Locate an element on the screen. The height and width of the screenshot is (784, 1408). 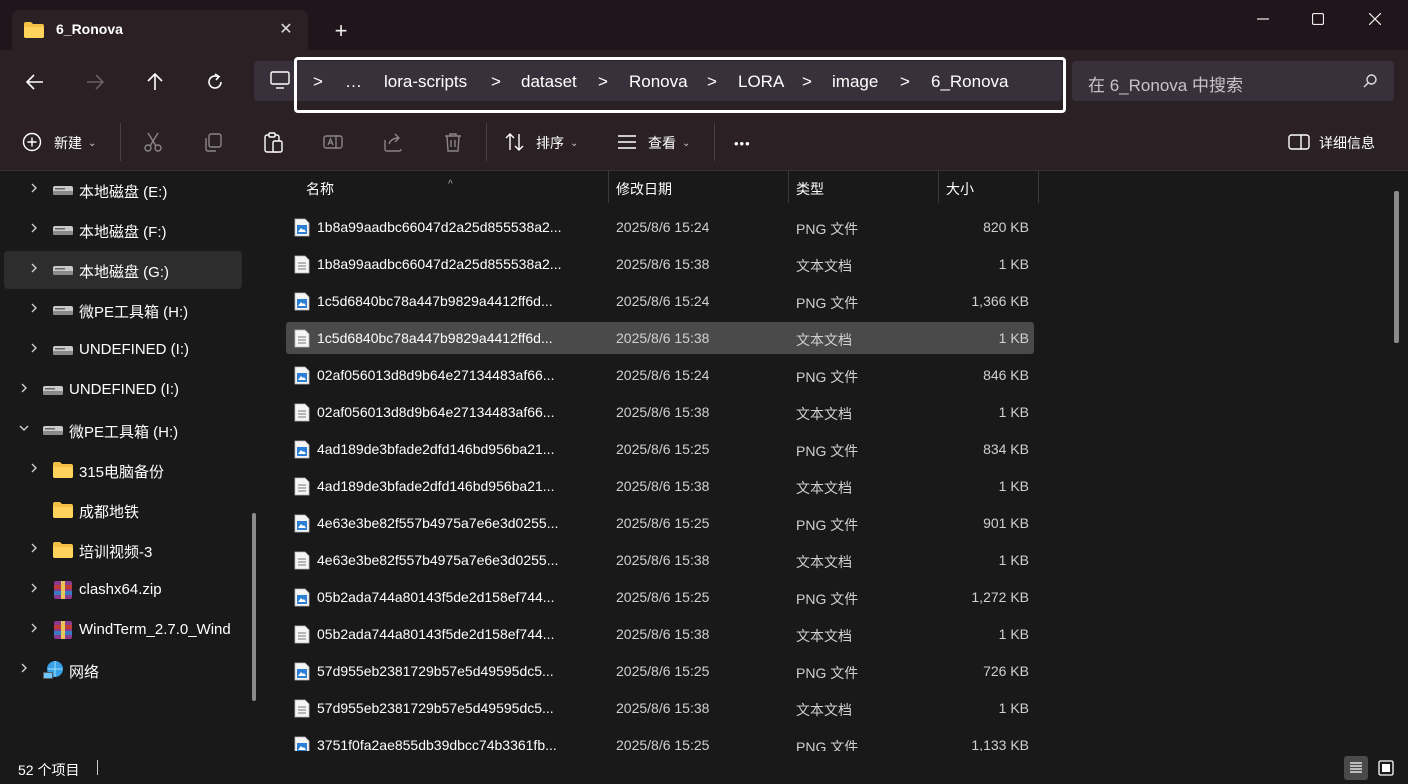
maximize-button is located at coordinates (1318, 19).